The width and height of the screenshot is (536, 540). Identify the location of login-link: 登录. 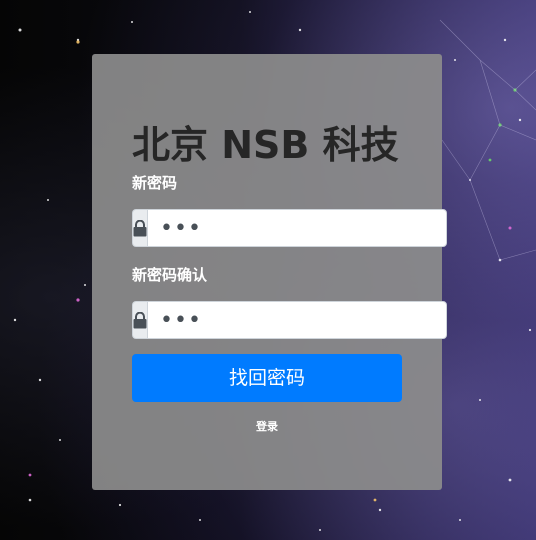
(267, 426).